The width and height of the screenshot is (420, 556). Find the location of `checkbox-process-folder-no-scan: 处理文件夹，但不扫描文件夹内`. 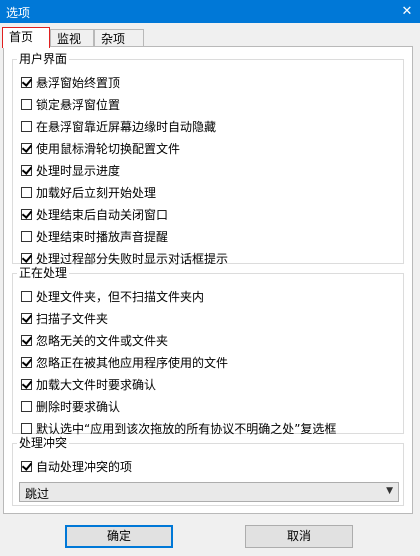

checkbox-process-folder-no-scan: 处理文件夹，但不扫描文件夹内 is located at coordinates (112, 296).